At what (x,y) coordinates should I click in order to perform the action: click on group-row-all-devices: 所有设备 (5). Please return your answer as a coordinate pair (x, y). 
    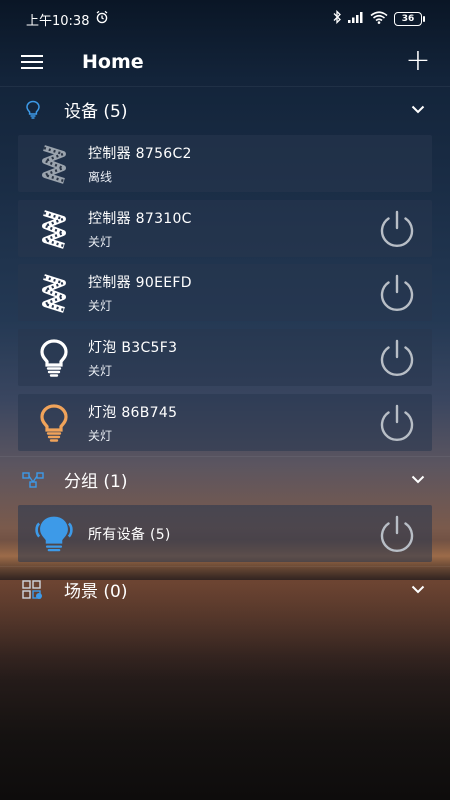
    Looking at the image, I should click on (225, 533).